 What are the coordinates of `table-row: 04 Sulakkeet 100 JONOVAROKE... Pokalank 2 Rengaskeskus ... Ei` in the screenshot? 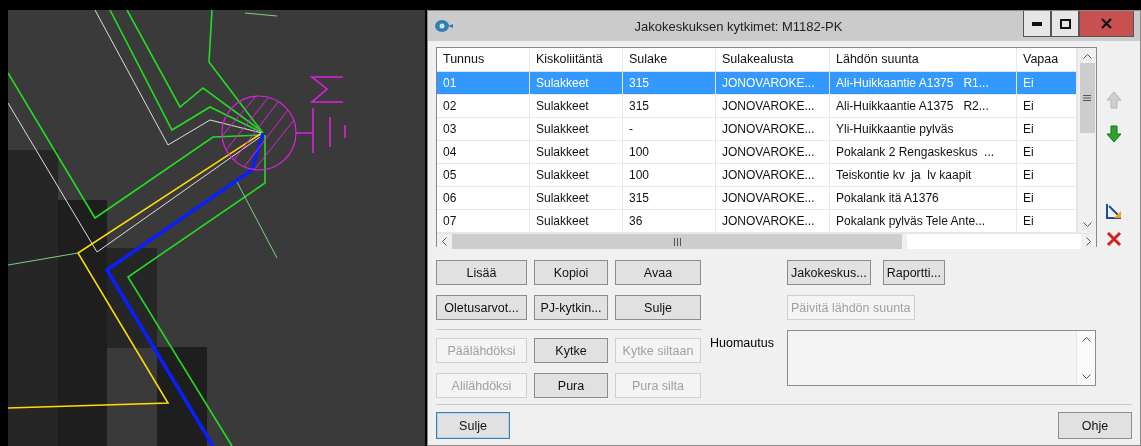 It's located at (757, 152).